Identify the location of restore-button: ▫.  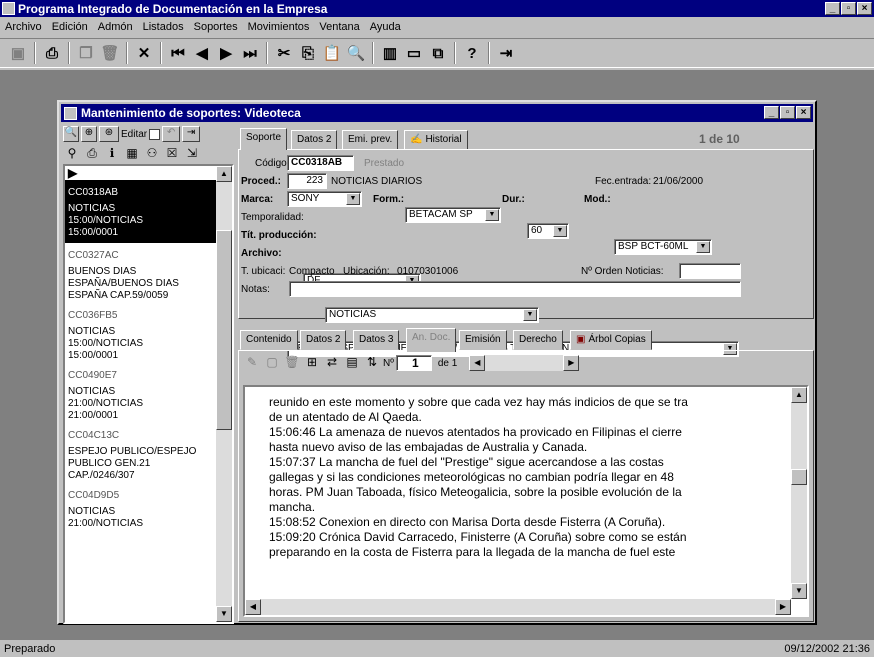
(848, 8).